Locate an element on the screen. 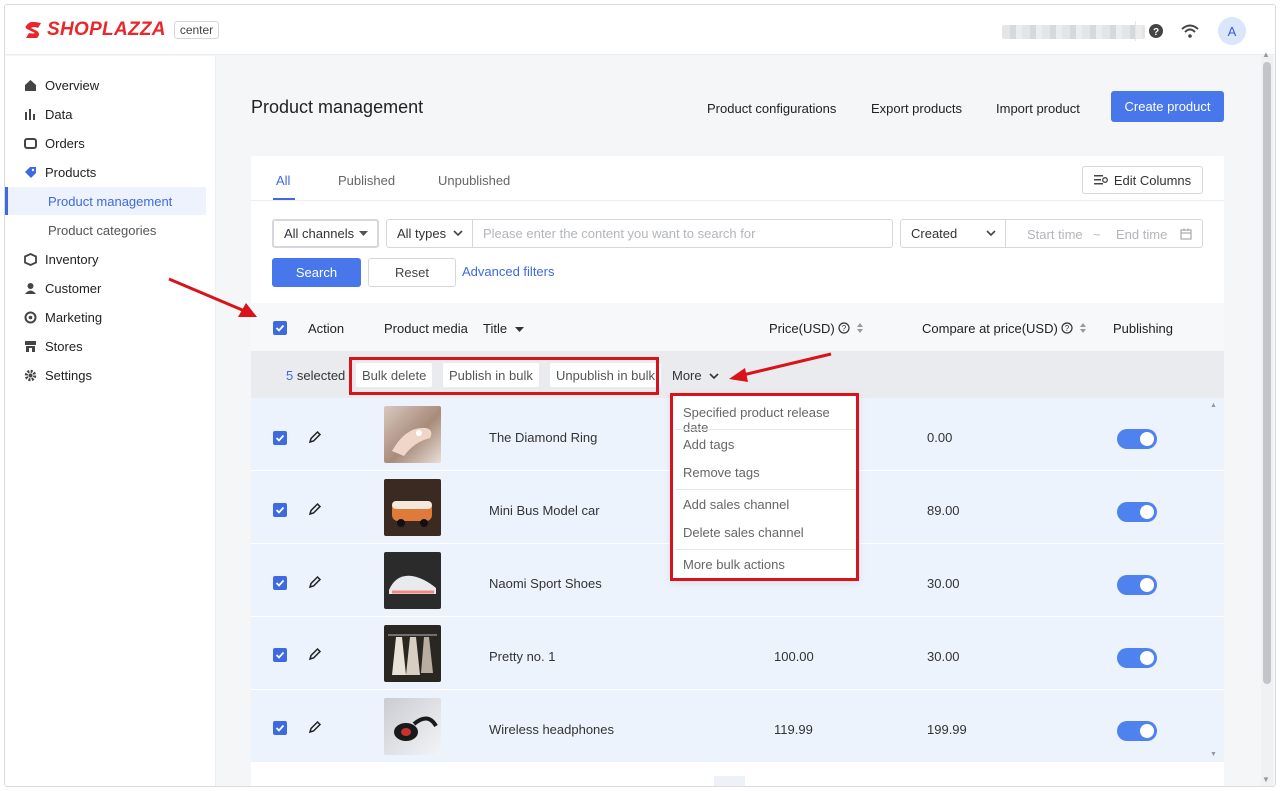 Image resolution: width=1280 pixels, height=791 pixels. selected-label: selected is located at coordinates (321, 375).